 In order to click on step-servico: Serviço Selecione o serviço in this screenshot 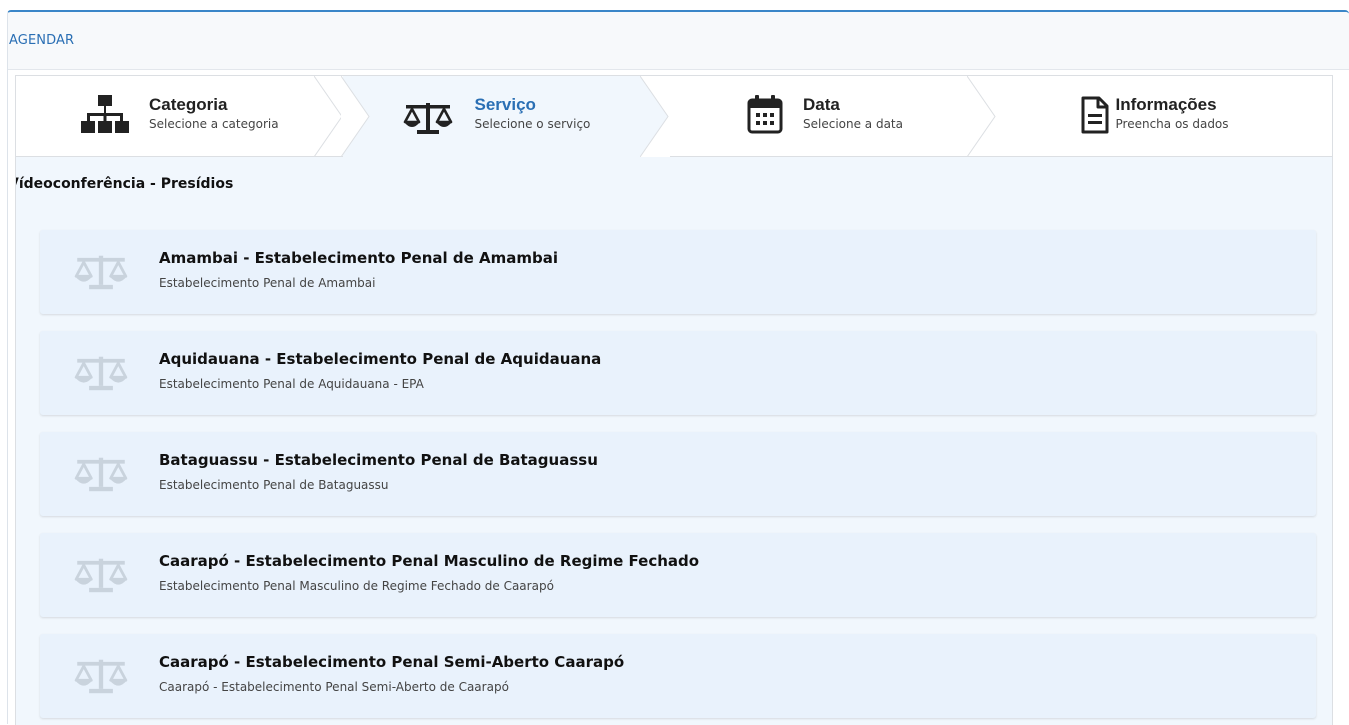, I will do `click(505, 116)`.